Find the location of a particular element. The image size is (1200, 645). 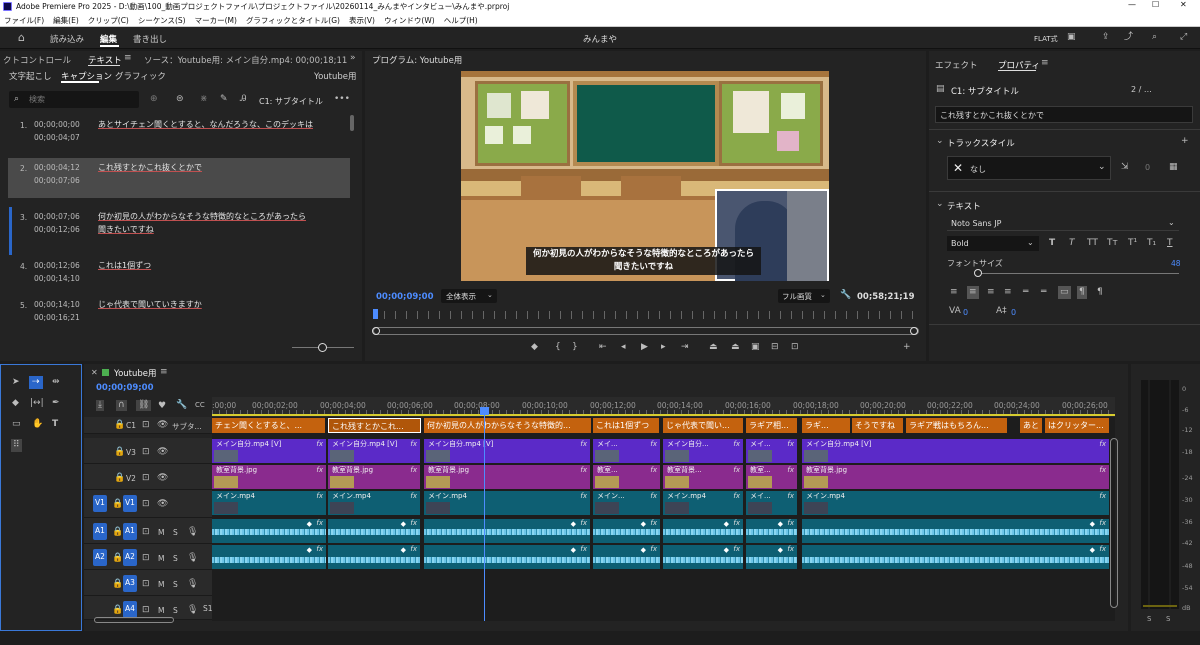

merge-caption-icon: ⋇ is located at coordinates (204, 99).